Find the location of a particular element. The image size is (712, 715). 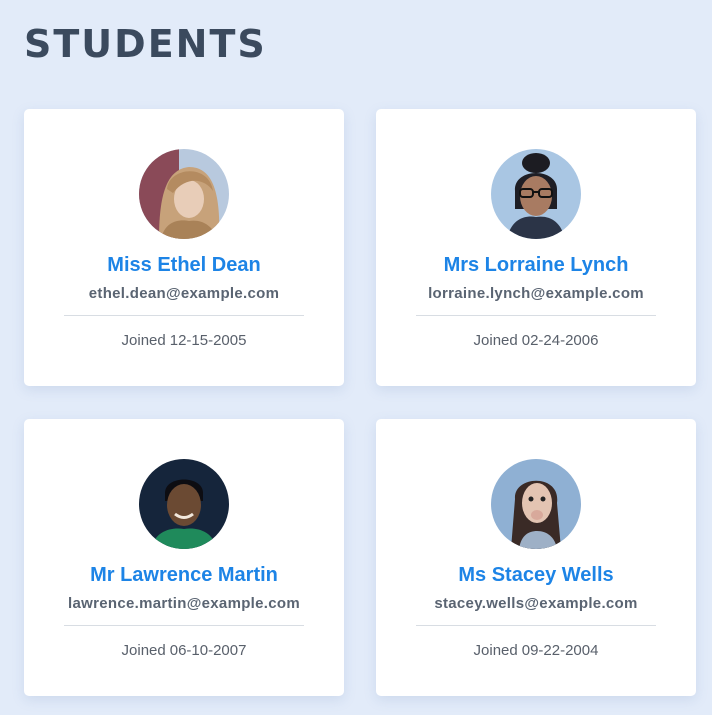

joined-date: Joined 09-22-2004 is located at coordinates (536, 650).